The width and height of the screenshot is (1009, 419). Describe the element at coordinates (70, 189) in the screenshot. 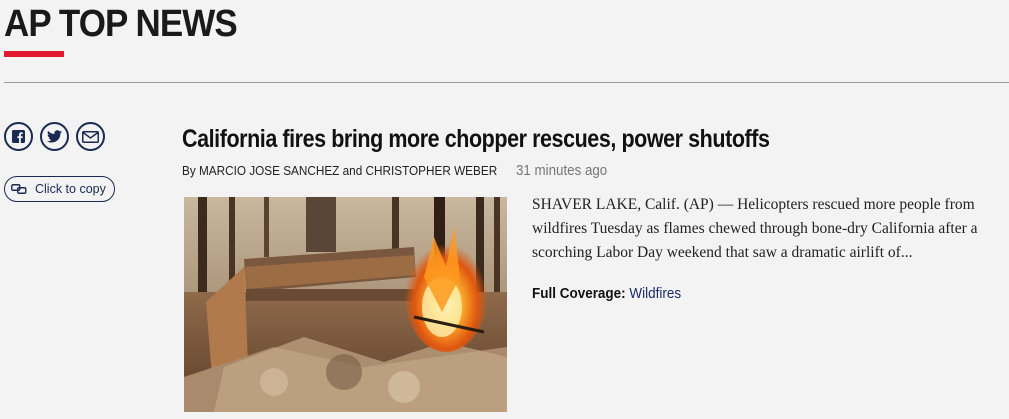

I see `copy-link-label: Click to copy` at that location.